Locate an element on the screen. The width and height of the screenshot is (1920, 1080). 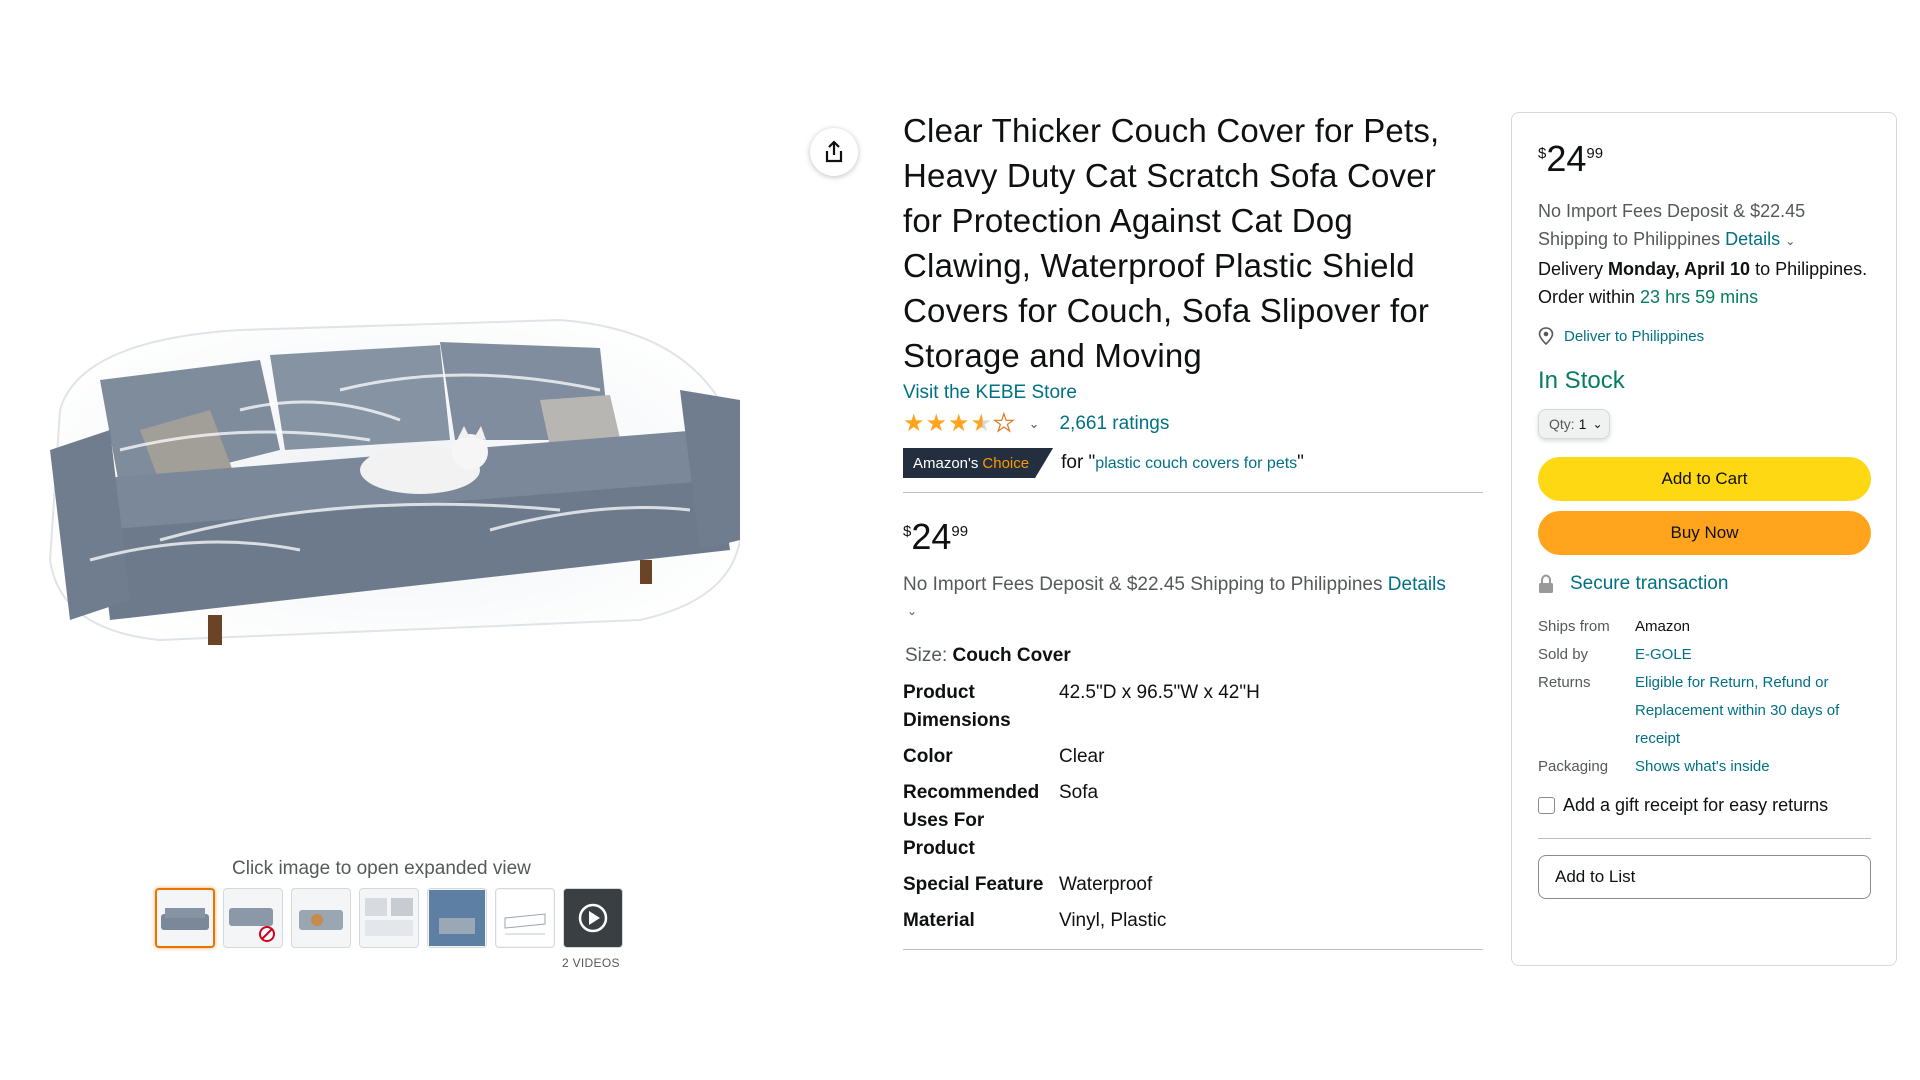
star-rating: ★ ★ ★ ★ ★ is located at coordinates (959, 423).